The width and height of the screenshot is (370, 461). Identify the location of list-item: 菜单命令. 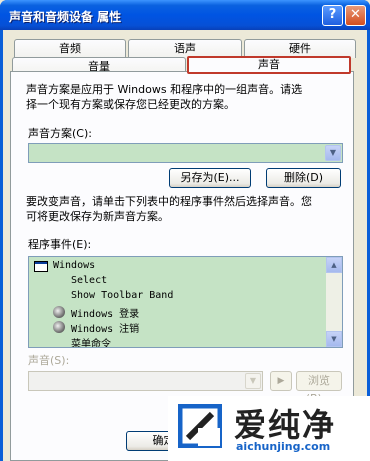
(91, 341).